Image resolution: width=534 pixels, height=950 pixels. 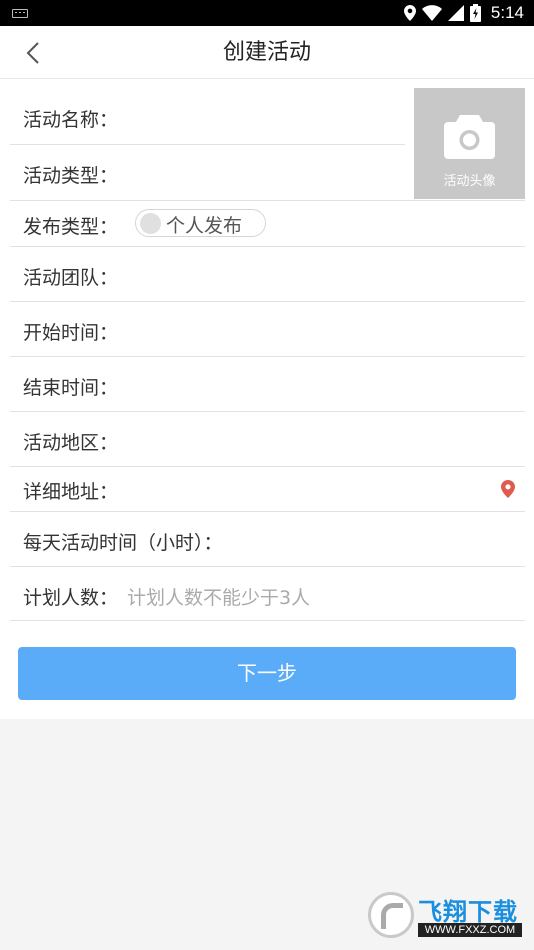 I want to click on activity-avatar-upload: 活动头像, so click(x=469, y=143).